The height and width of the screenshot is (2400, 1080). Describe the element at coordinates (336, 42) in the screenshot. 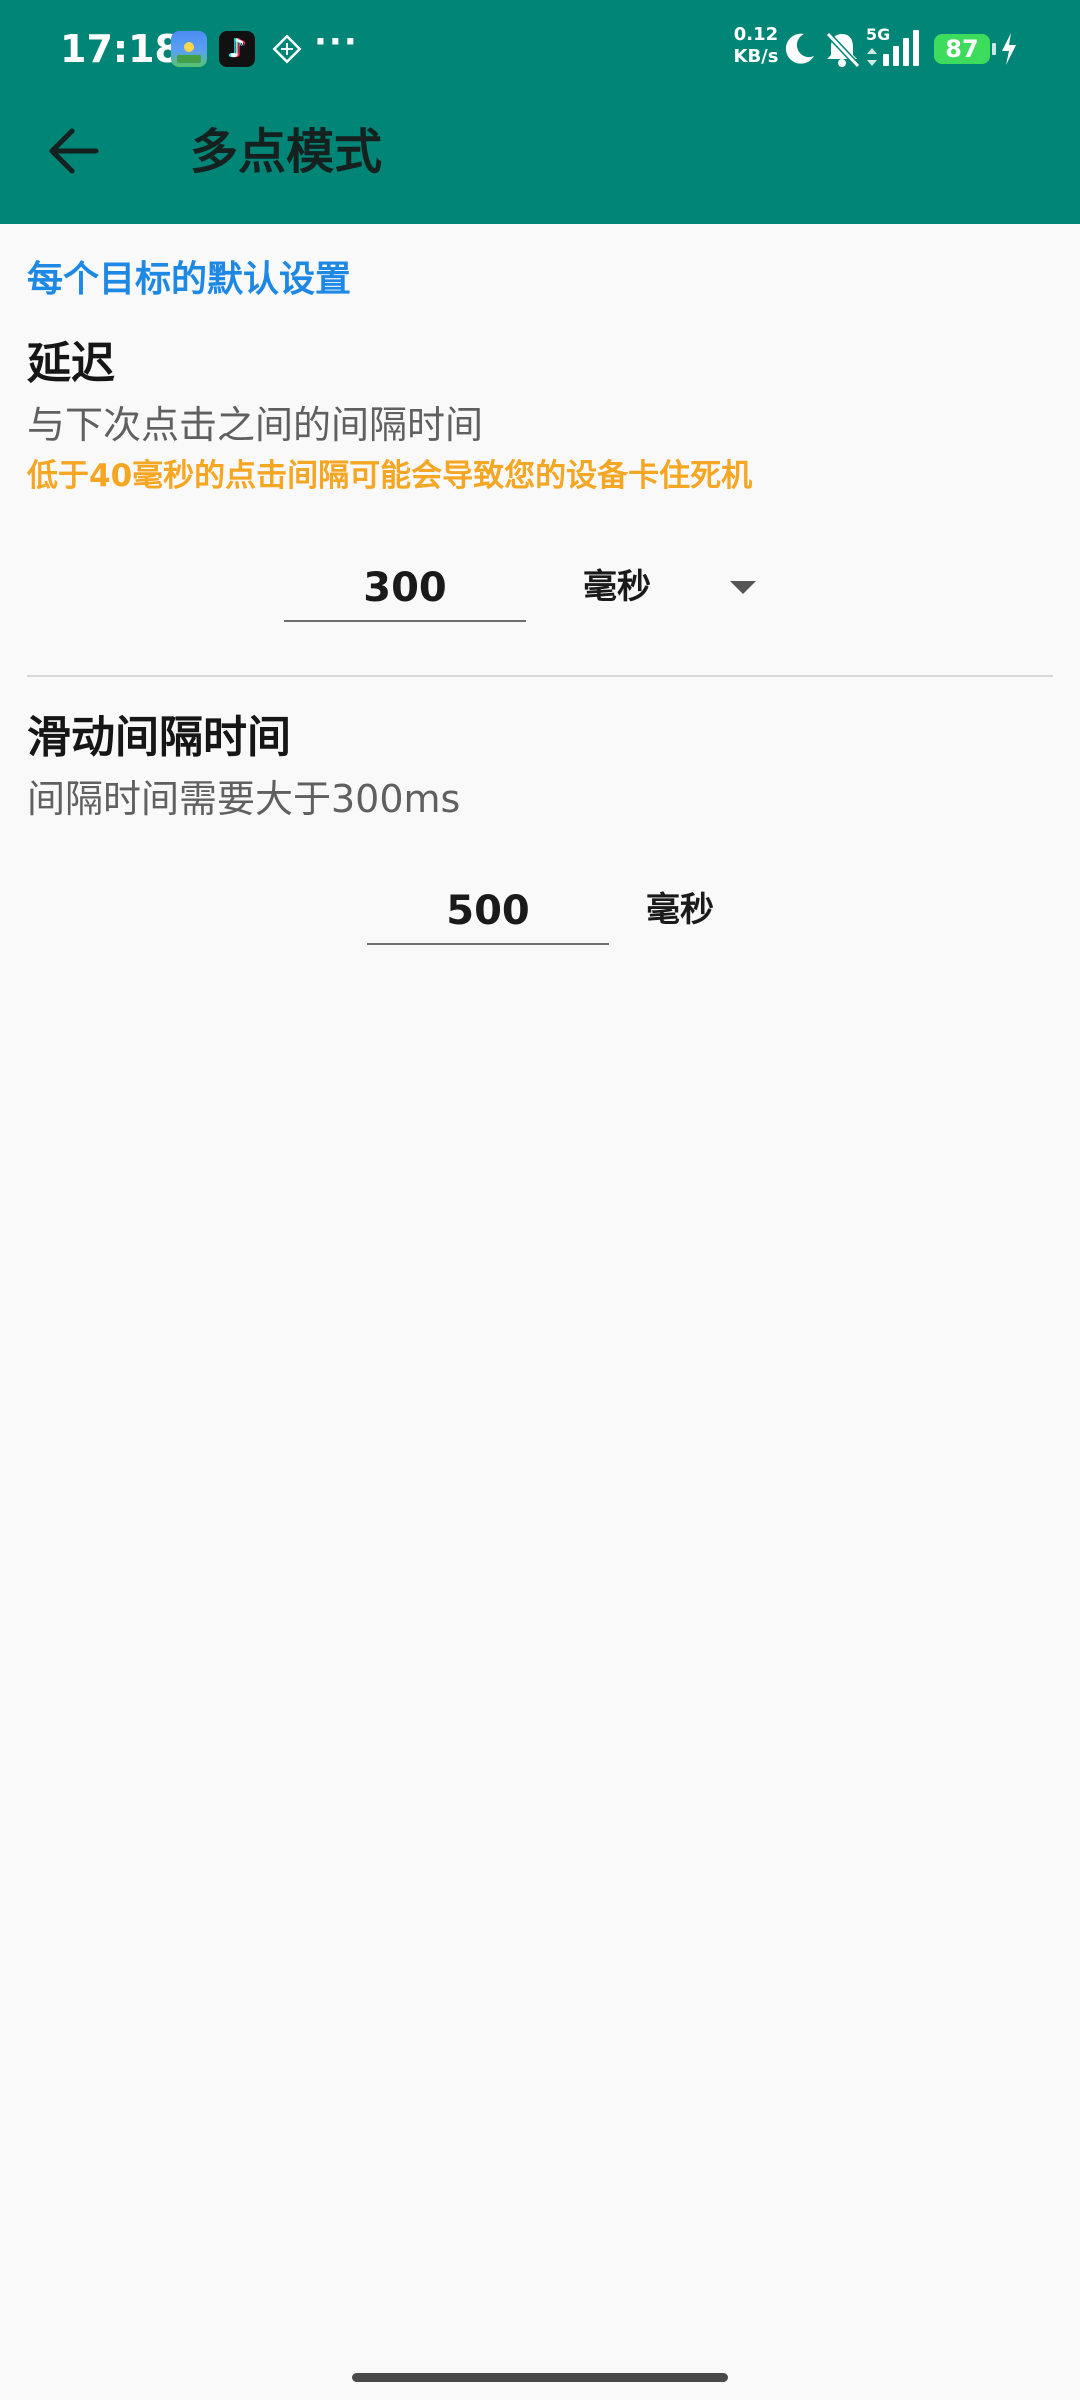

I see `more-notifications-icon: ···` at that location.